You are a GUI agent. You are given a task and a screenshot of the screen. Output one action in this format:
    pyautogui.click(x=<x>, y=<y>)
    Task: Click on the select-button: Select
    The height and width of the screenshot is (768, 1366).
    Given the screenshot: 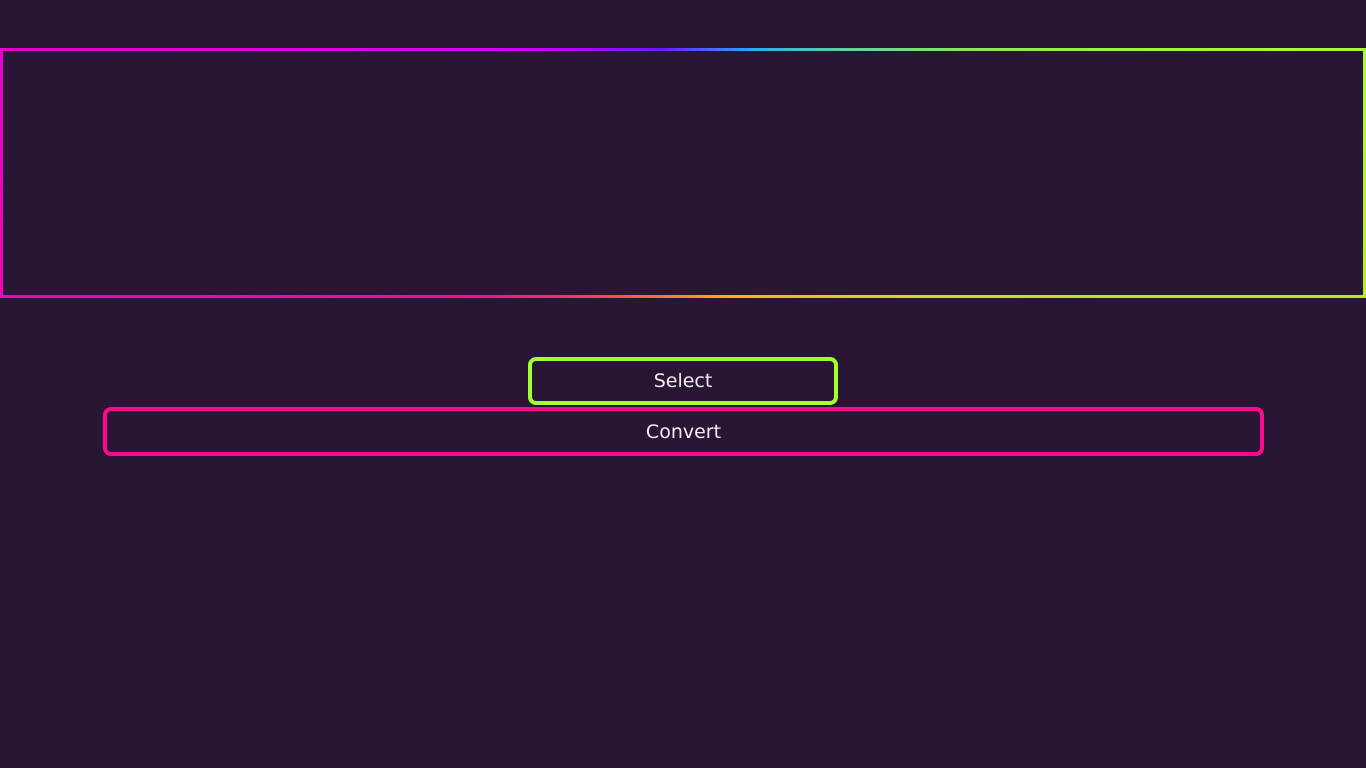 What is the action you would take?
    pyautogui.click(x=683, y=381)
    